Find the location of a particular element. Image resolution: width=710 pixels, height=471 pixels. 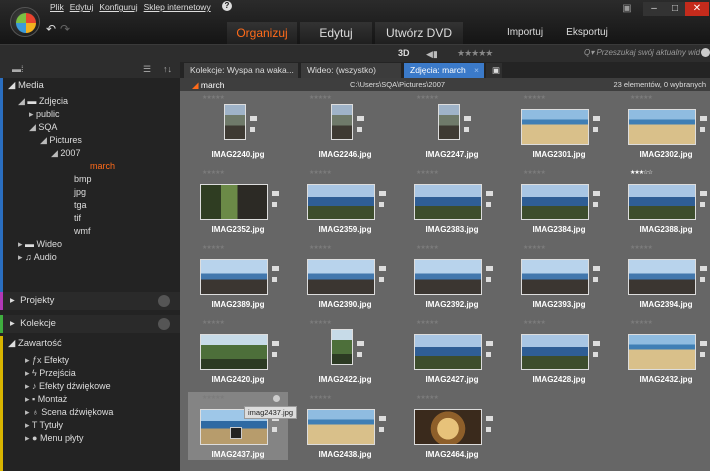

photo-thumbnail: ★★★★★ IMAG2302.jpg is located at coordinates (663, 126).